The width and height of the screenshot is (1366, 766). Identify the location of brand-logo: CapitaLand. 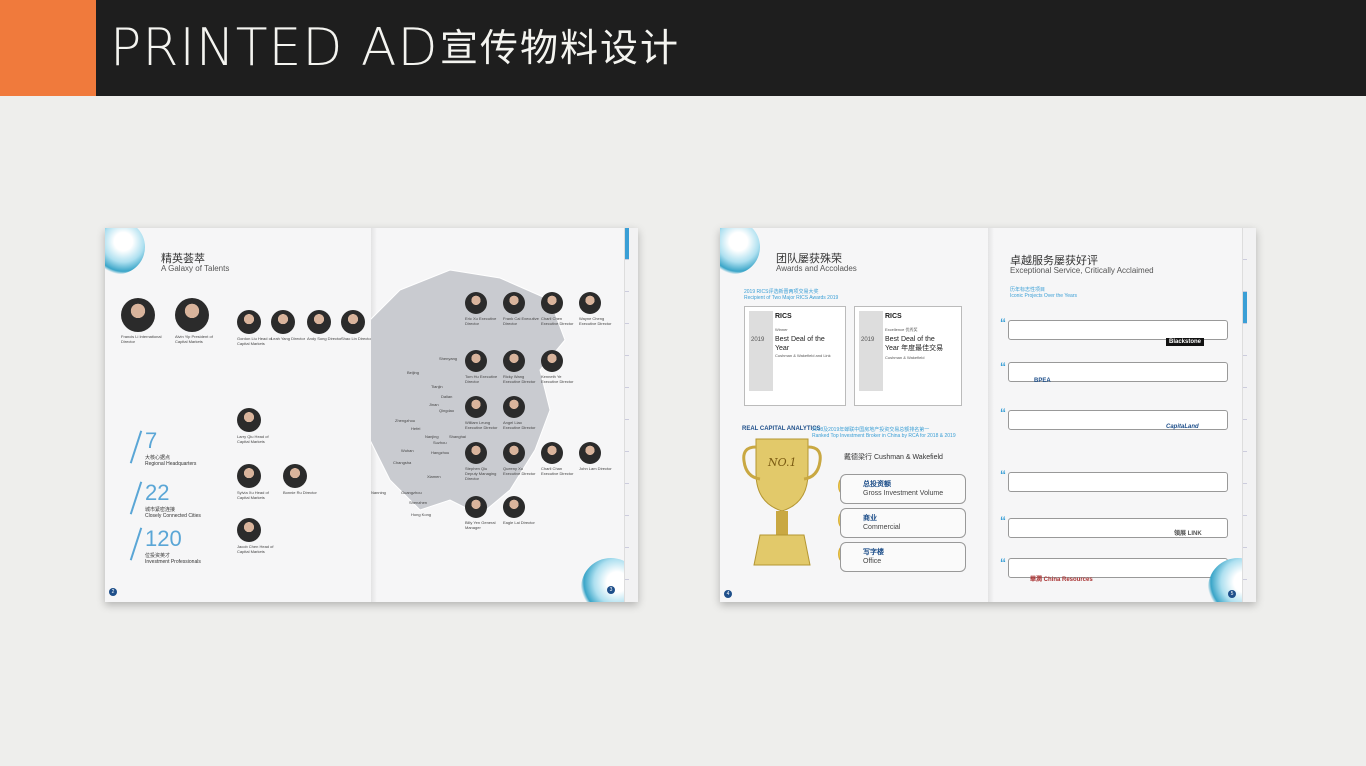
(1182, 427).